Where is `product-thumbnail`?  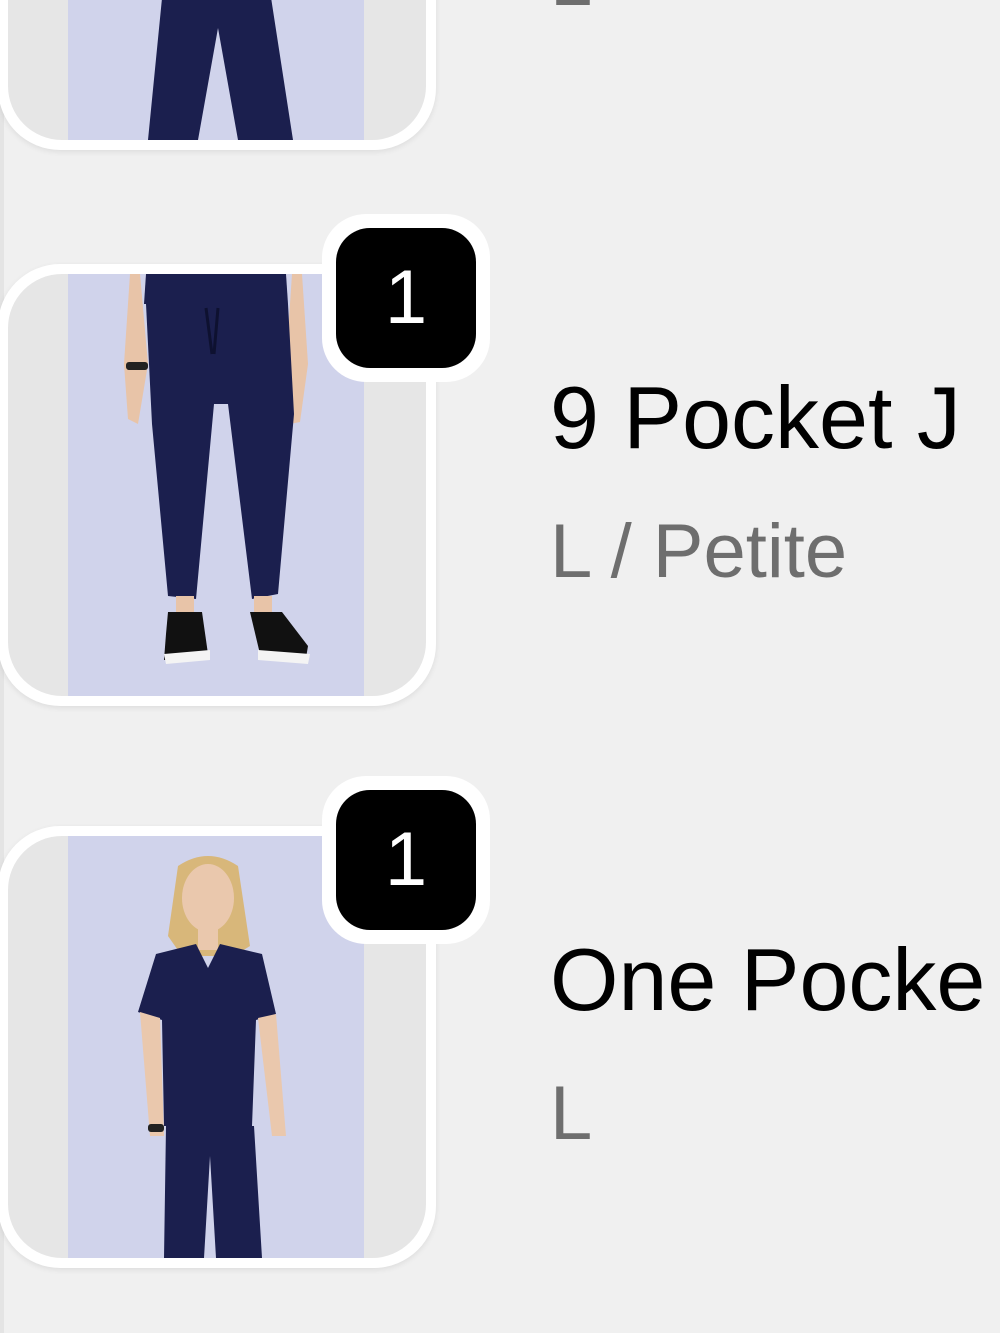 product-thumbnail is located at coordinates (218, 75).